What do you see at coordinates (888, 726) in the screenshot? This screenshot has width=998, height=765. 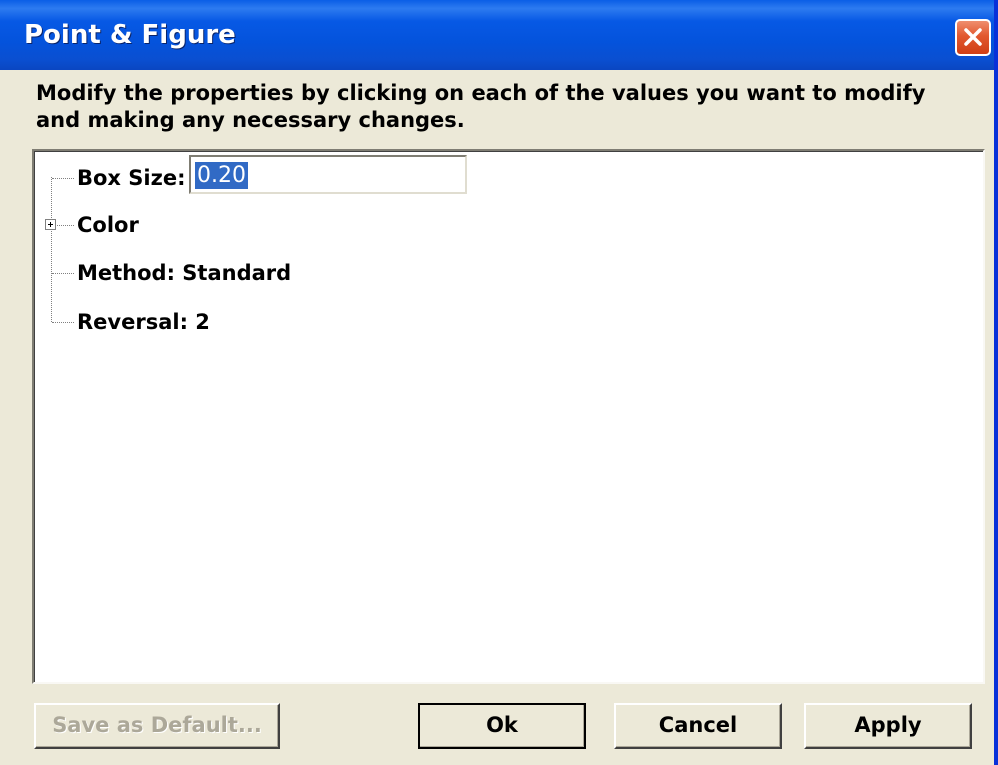 I see `apply-button: Apply` at bounding box center [888, 726].